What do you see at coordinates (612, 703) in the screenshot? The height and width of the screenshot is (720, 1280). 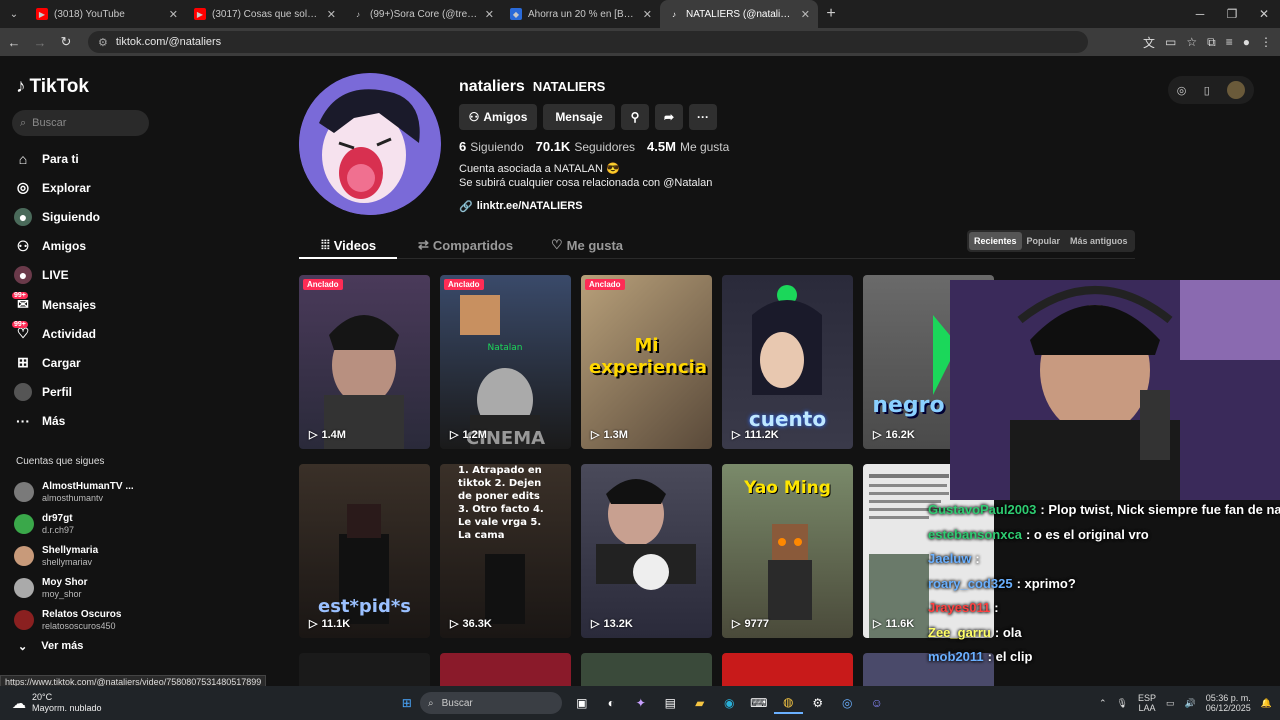 I see `widget-app-icon: ◐` at bounding box center [612, 703].